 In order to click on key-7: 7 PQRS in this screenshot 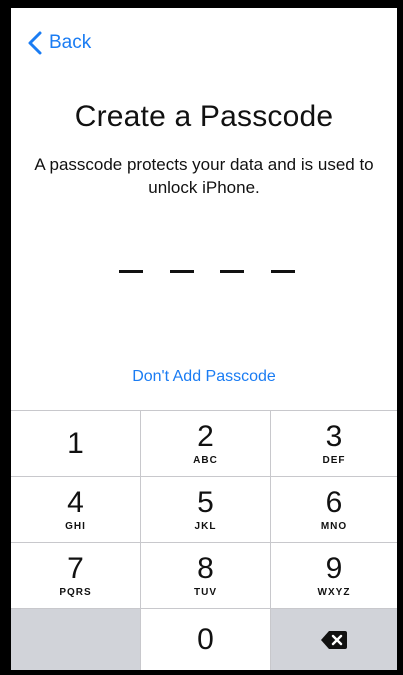, I will do `click(76, 576)`.